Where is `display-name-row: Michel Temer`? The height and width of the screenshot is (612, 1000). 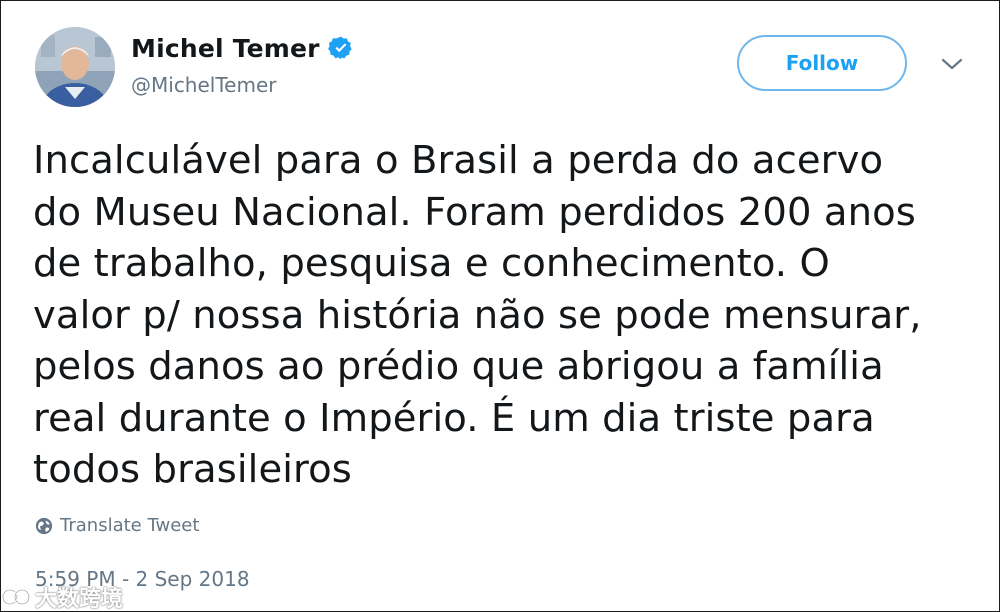
display-name-row: Michel Temer is located at coordinates (242, 48).